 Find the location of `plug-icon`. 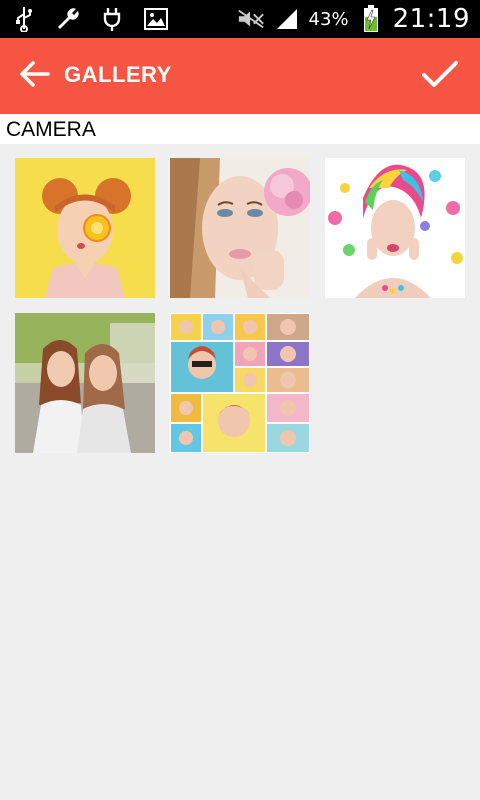

plug-icon is located at coordinates (112, 19).